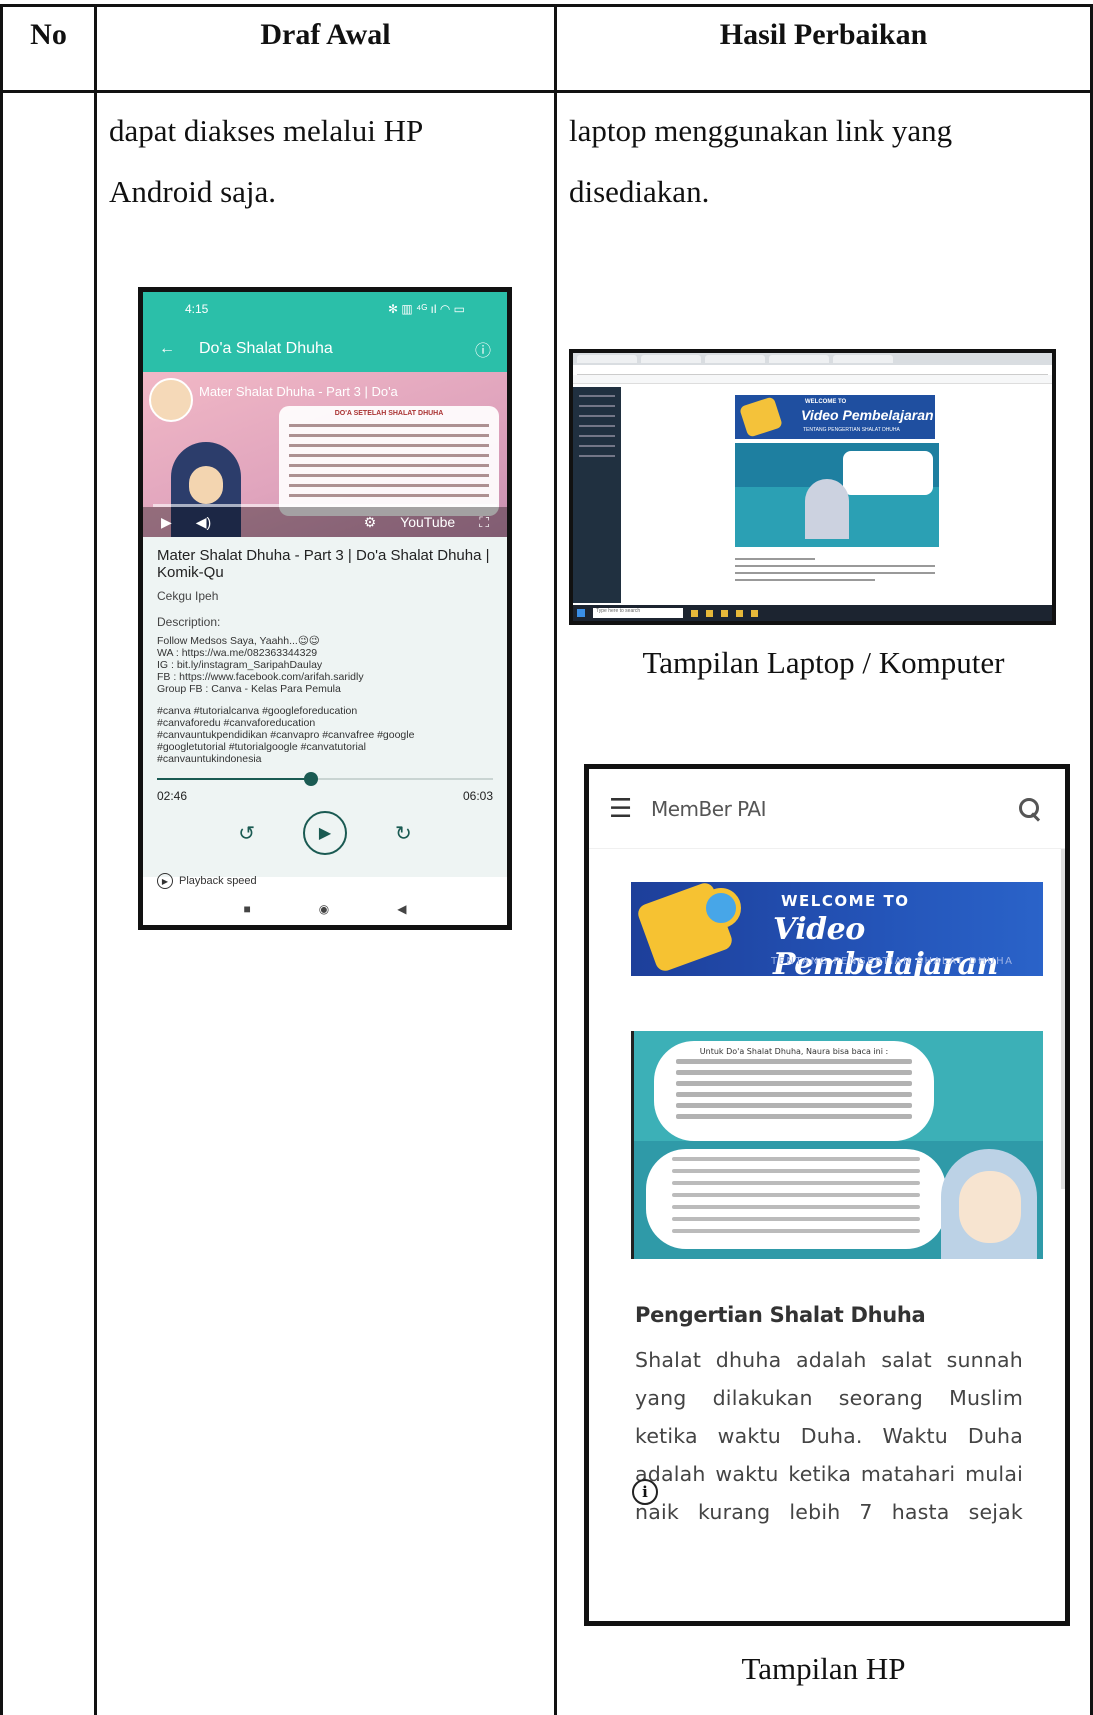  I want to click on play-button: ▶, so click(325, 833).